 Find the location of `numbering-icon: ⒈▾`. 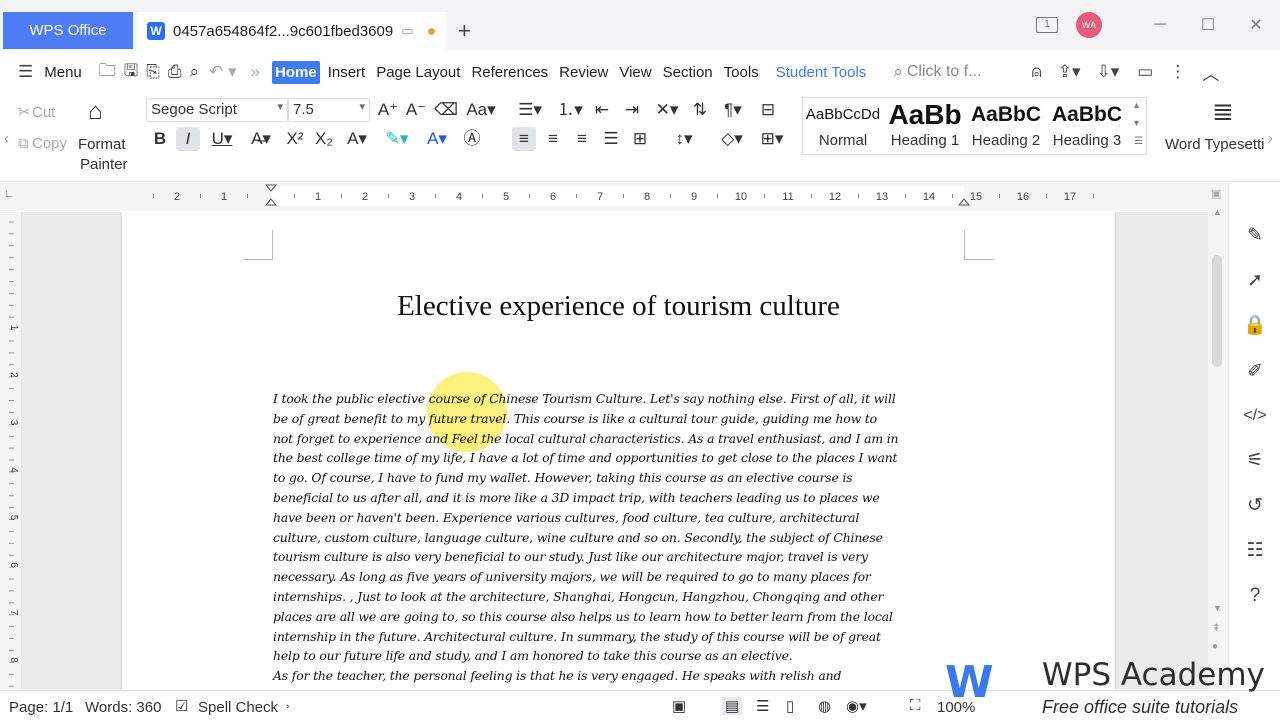

numbering-icon: ⒈▾ is located at coordinates (570, 110).